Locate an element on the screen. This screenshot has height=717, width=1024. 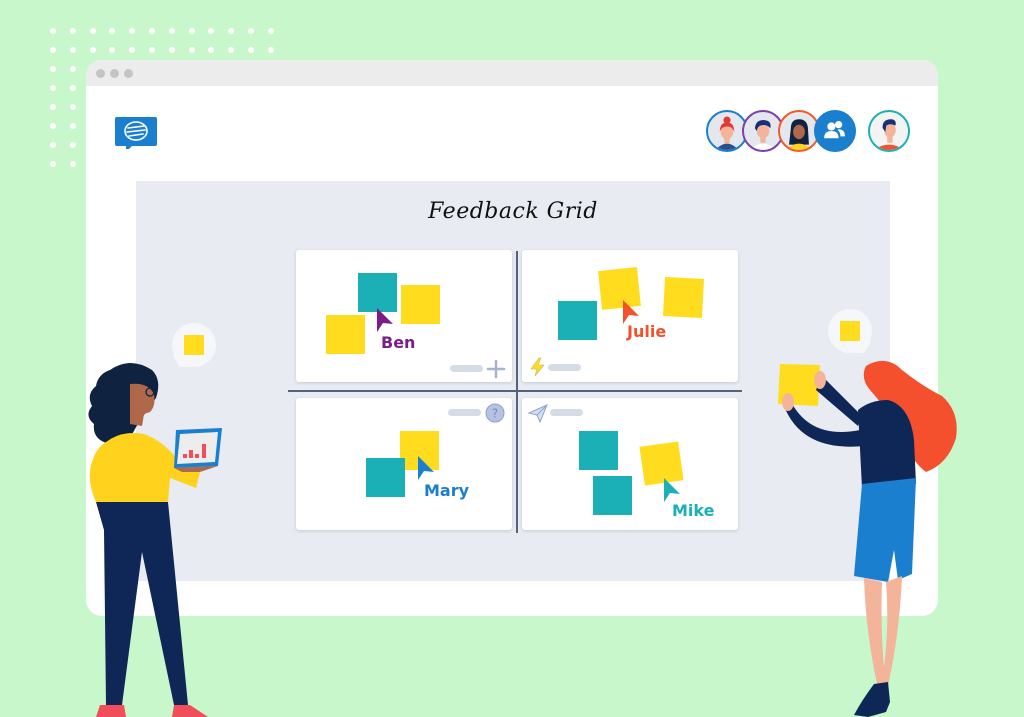
laptop-icon is located at coordinates (198, 450).